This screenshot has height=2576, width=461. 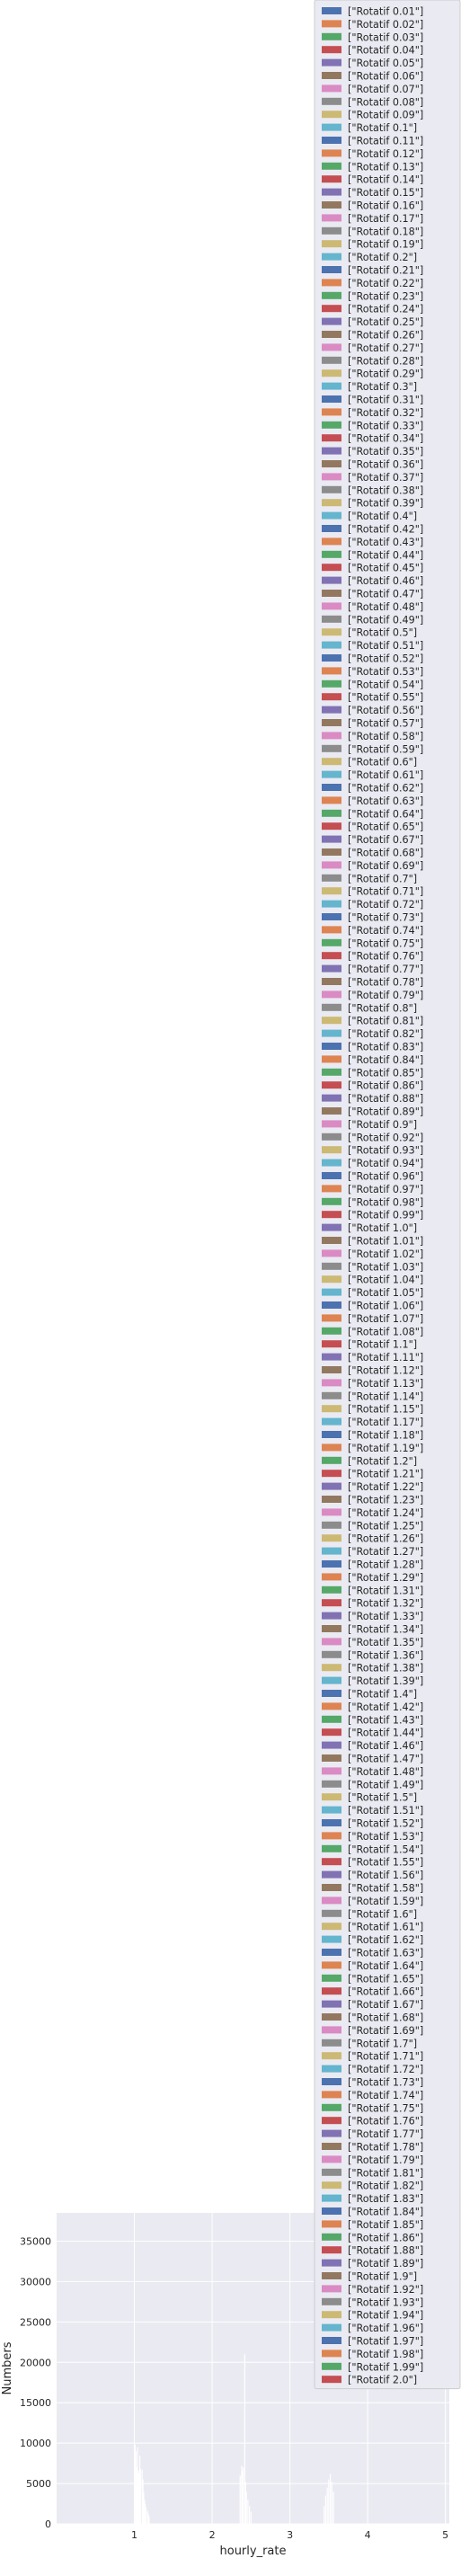 I want to click on legend-label: ["Rotatif 0.62"], so click(x=385, y=789).